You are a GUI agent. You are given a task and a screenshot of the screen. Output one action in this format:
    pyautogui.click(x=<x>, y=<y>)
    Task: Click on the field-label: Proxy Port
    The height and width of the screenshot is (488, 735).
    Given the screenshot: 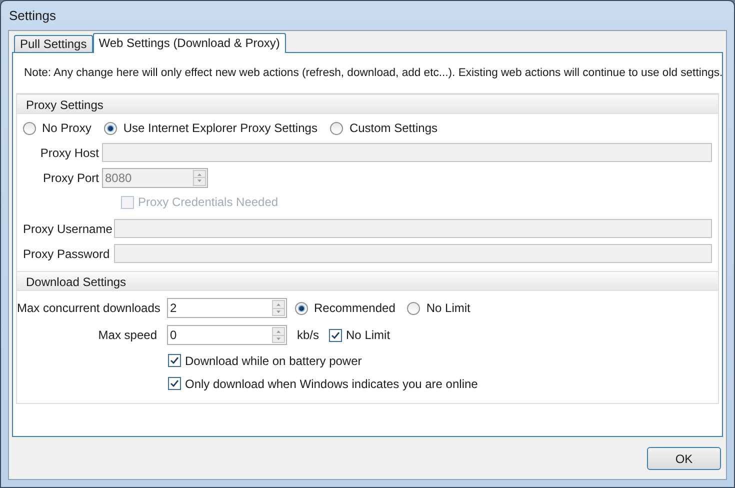 What is the action you would take?
    pyautogui.click(x=71, y=178)
    